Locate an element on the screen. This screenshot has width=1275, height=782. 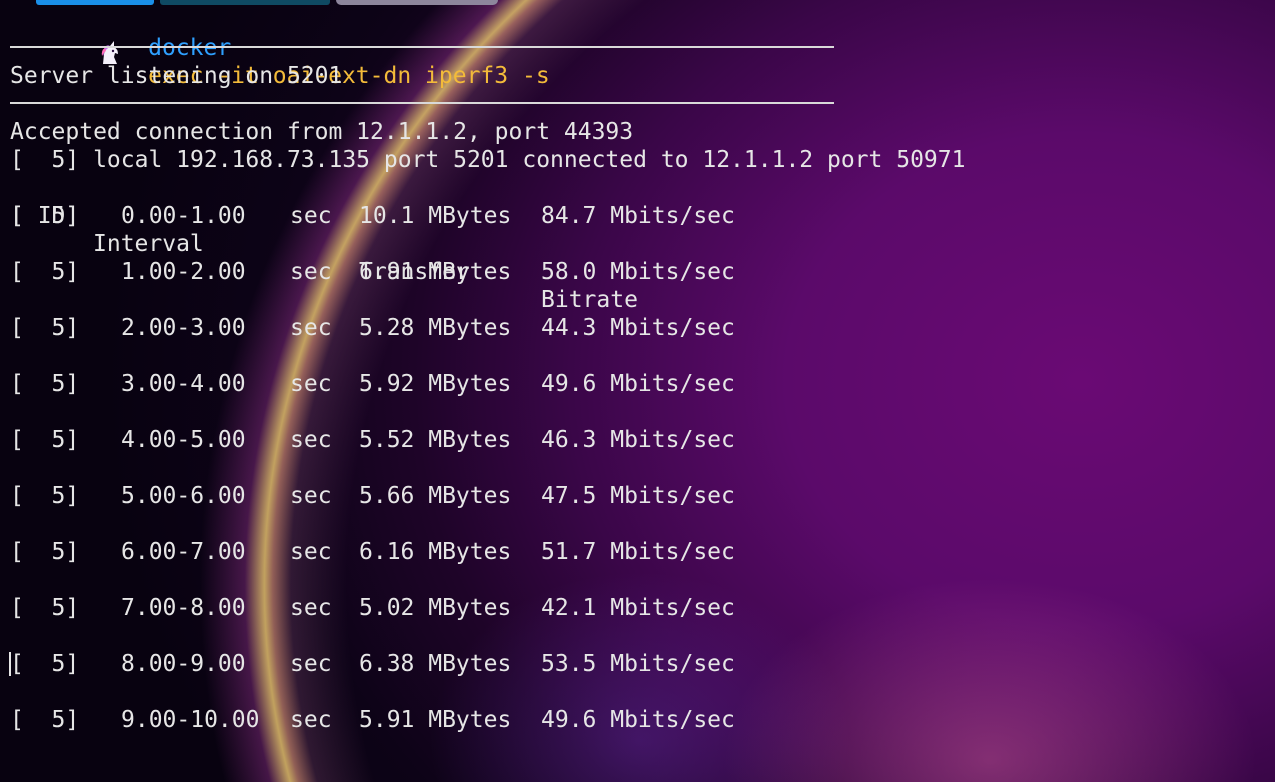
row-transfer: 5.66 MBytes is located at coordinates (435, 496).